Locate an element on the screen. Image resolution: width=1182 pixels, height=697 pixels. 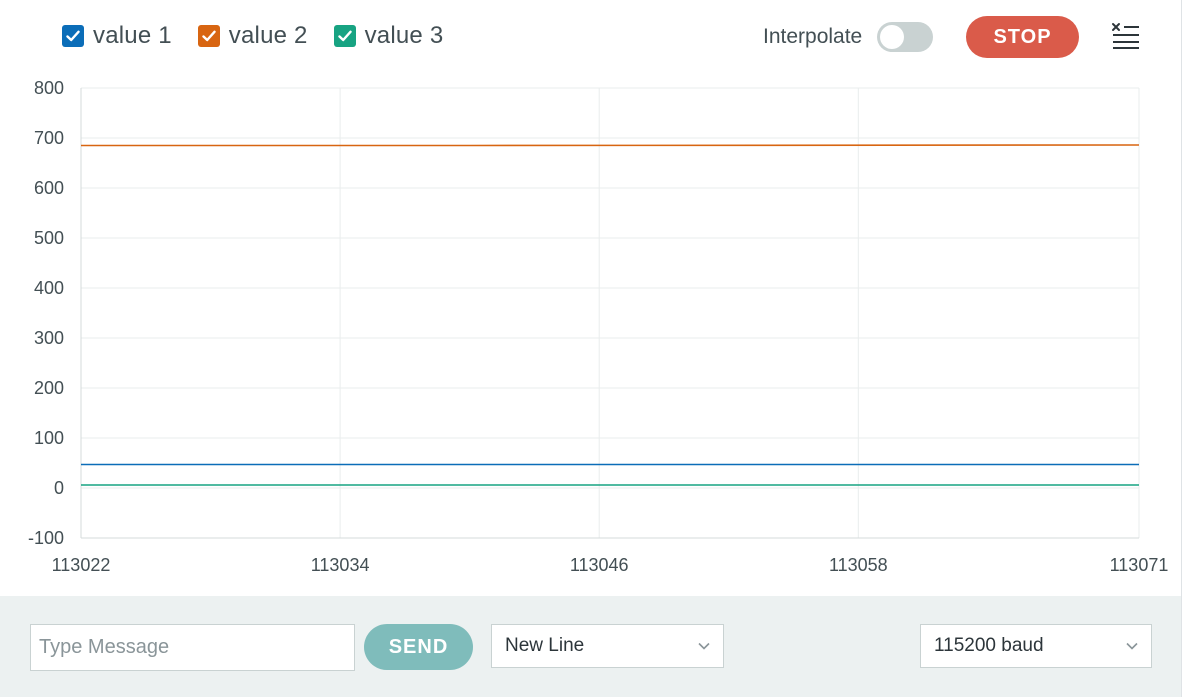
x-tick-label: 113071 is located at coordinates (1139, 565).